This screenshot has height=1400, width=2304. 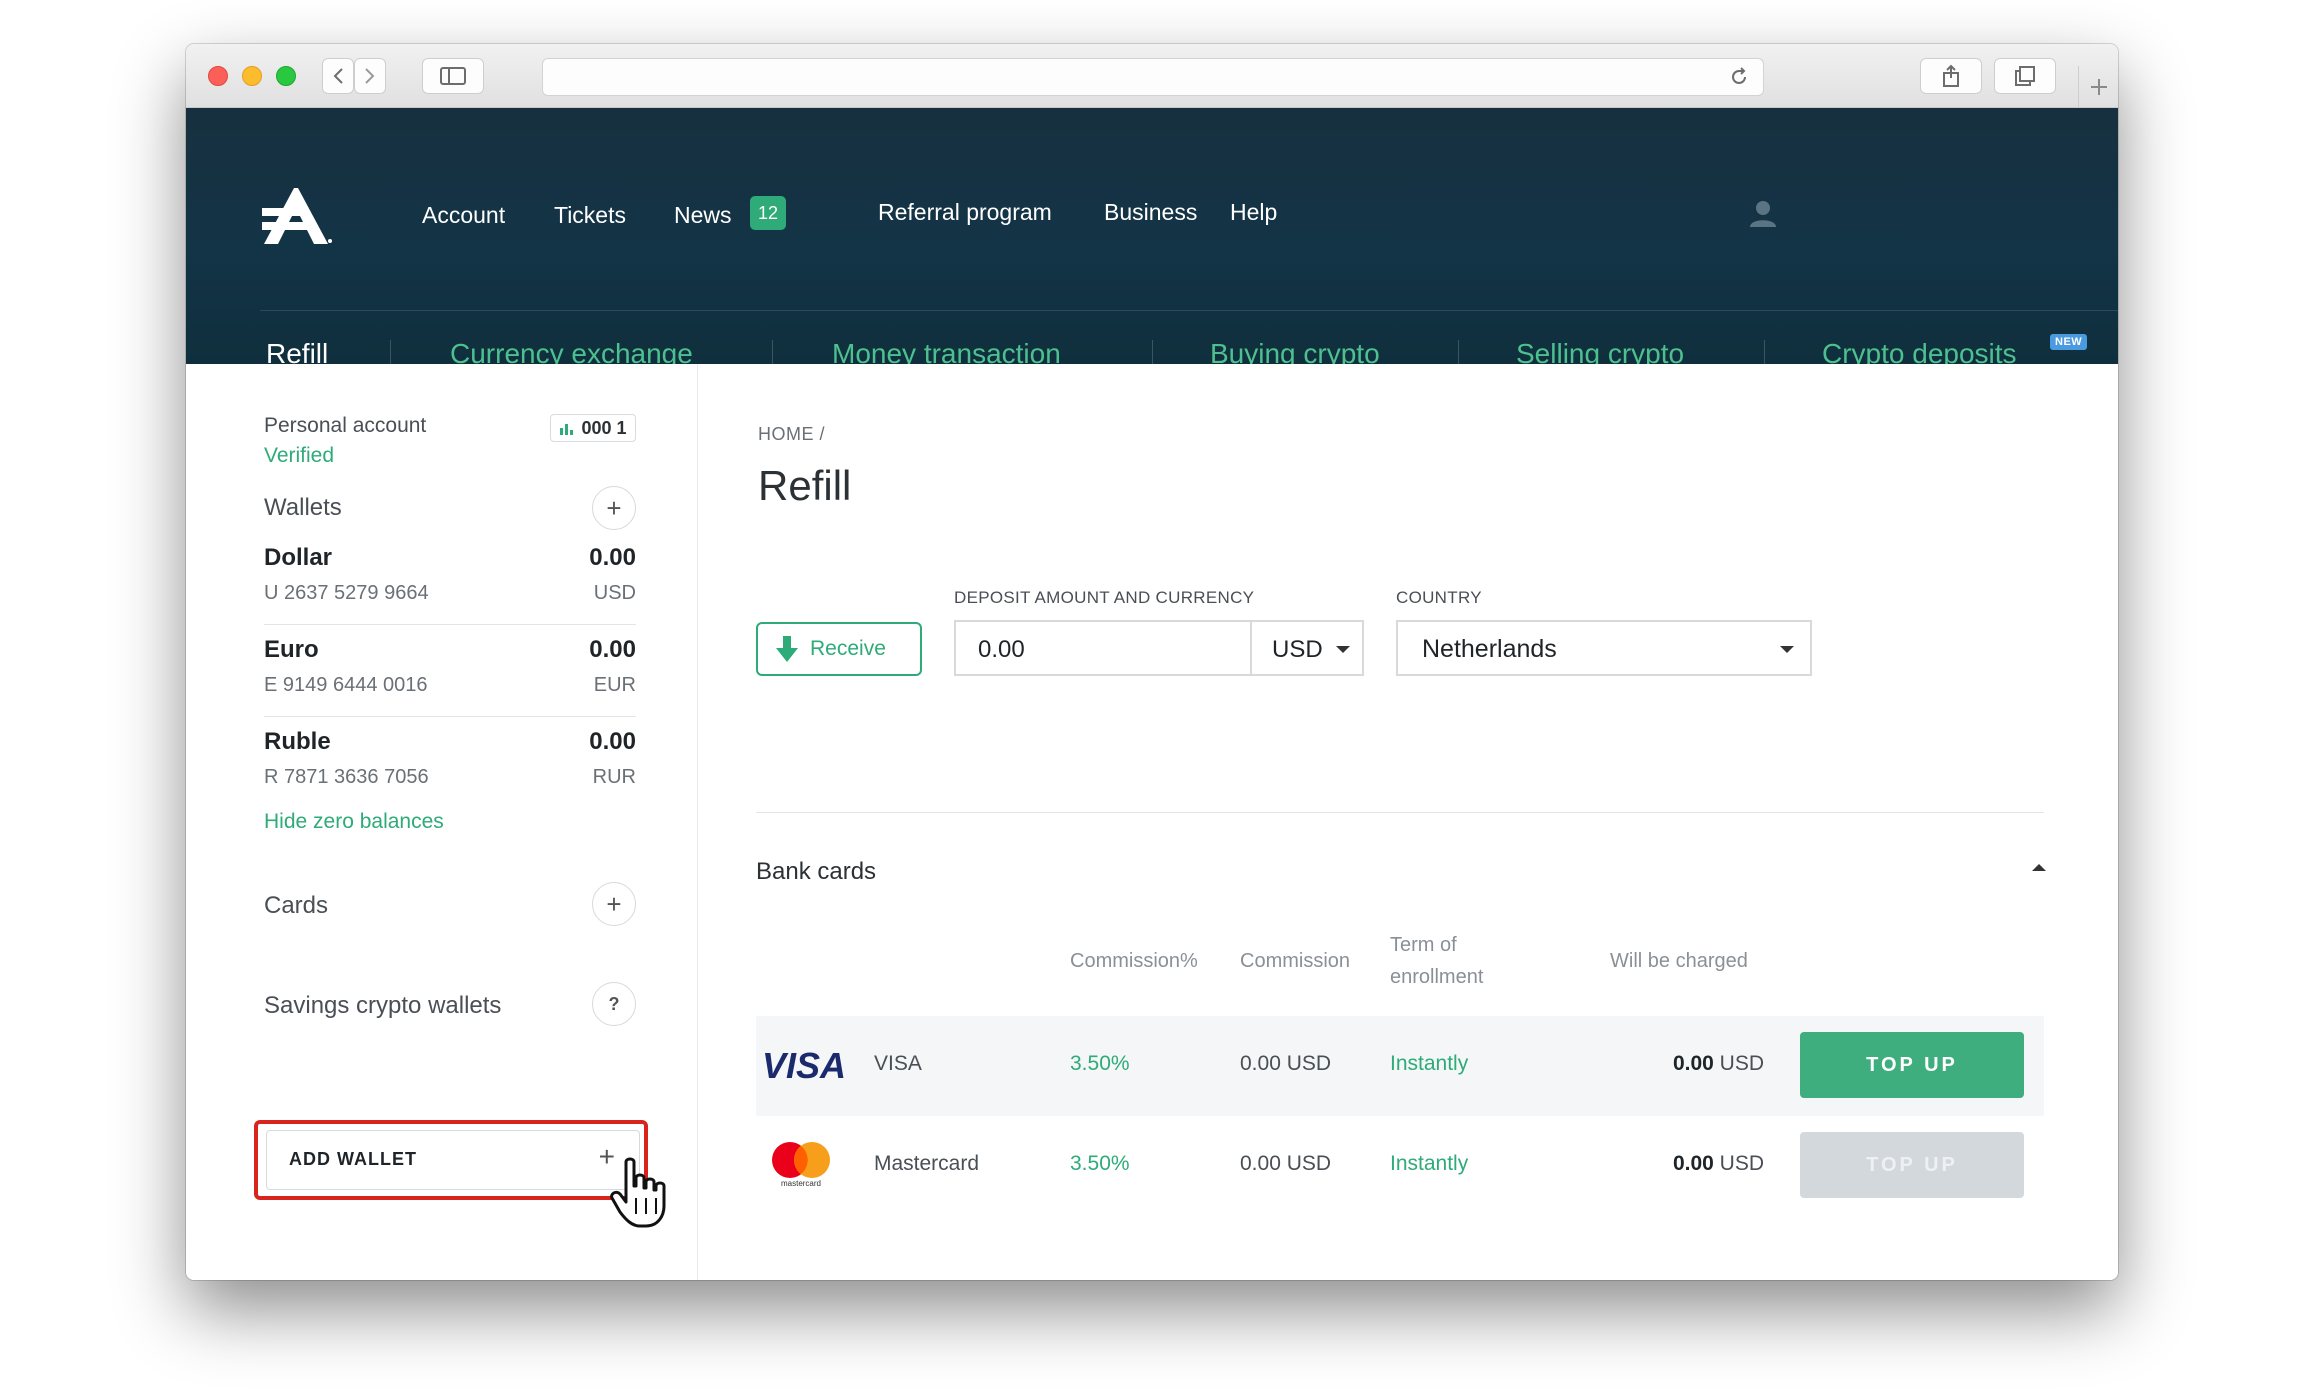 I want to click on forward-icon, so click(x=370, y=76).